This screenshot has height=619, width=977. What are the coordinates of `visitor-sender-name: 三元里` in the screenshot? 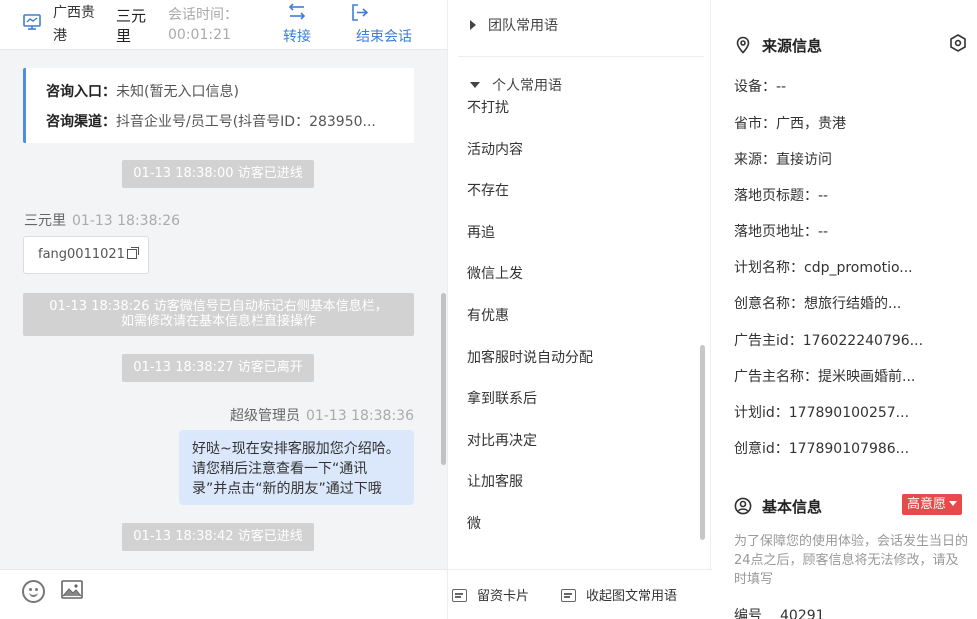 It's located at (45, 221).